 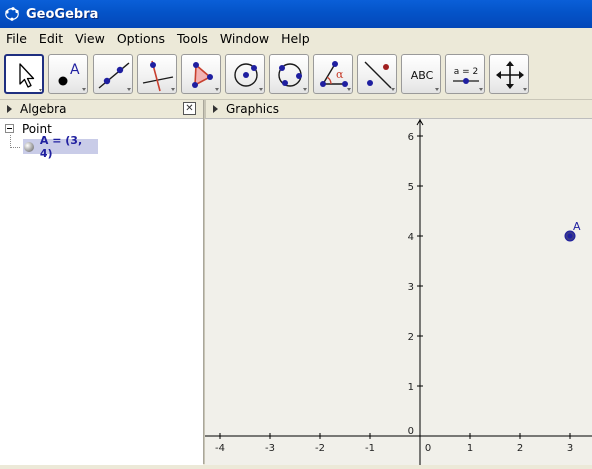 What do you see at coordinates (570, 448) in the screenshot?
I see `x-tick-label: 3` at bounding box center [570, 448].